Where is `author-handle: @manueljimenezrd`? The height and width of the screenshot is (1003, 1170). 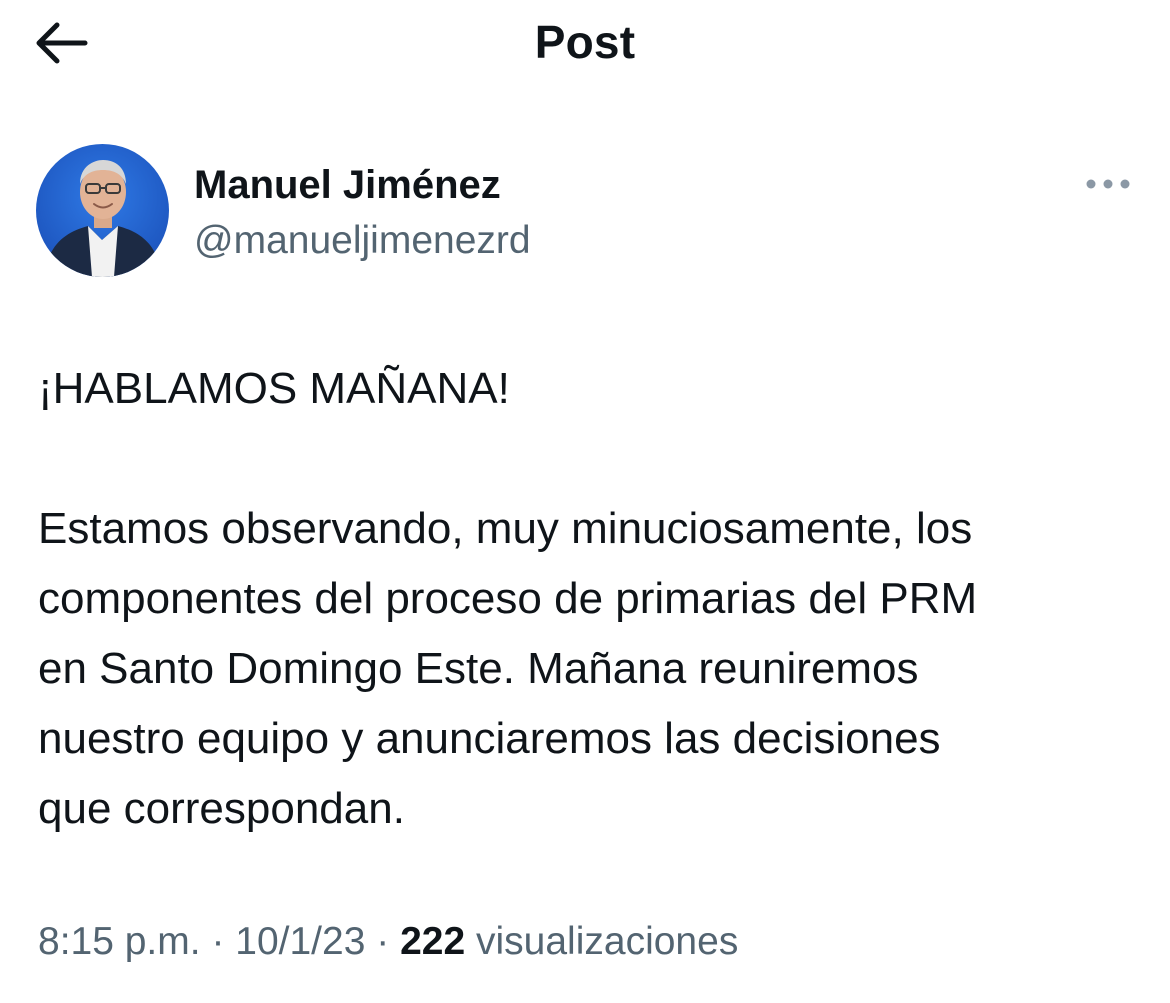 author-handle: @manueljimenezrd is located at coordinates (362, 241).